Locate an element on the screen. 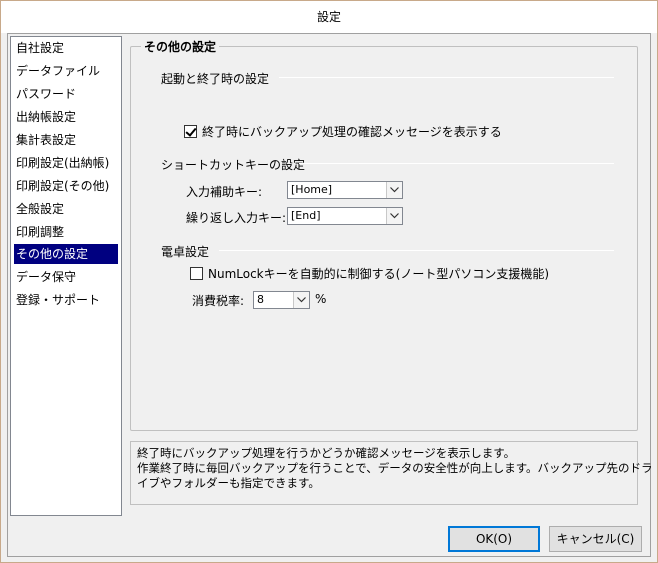 This screenshot has height=563, width=658. dialog-title: 設定 is located at coordinates (329, 17).